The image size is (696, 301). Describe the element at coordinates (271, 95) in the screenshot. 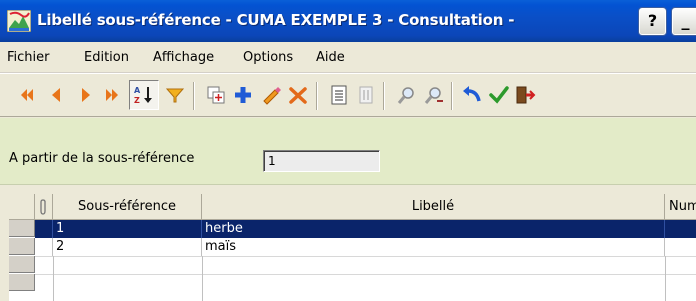

I see `edit-icon` at that location.